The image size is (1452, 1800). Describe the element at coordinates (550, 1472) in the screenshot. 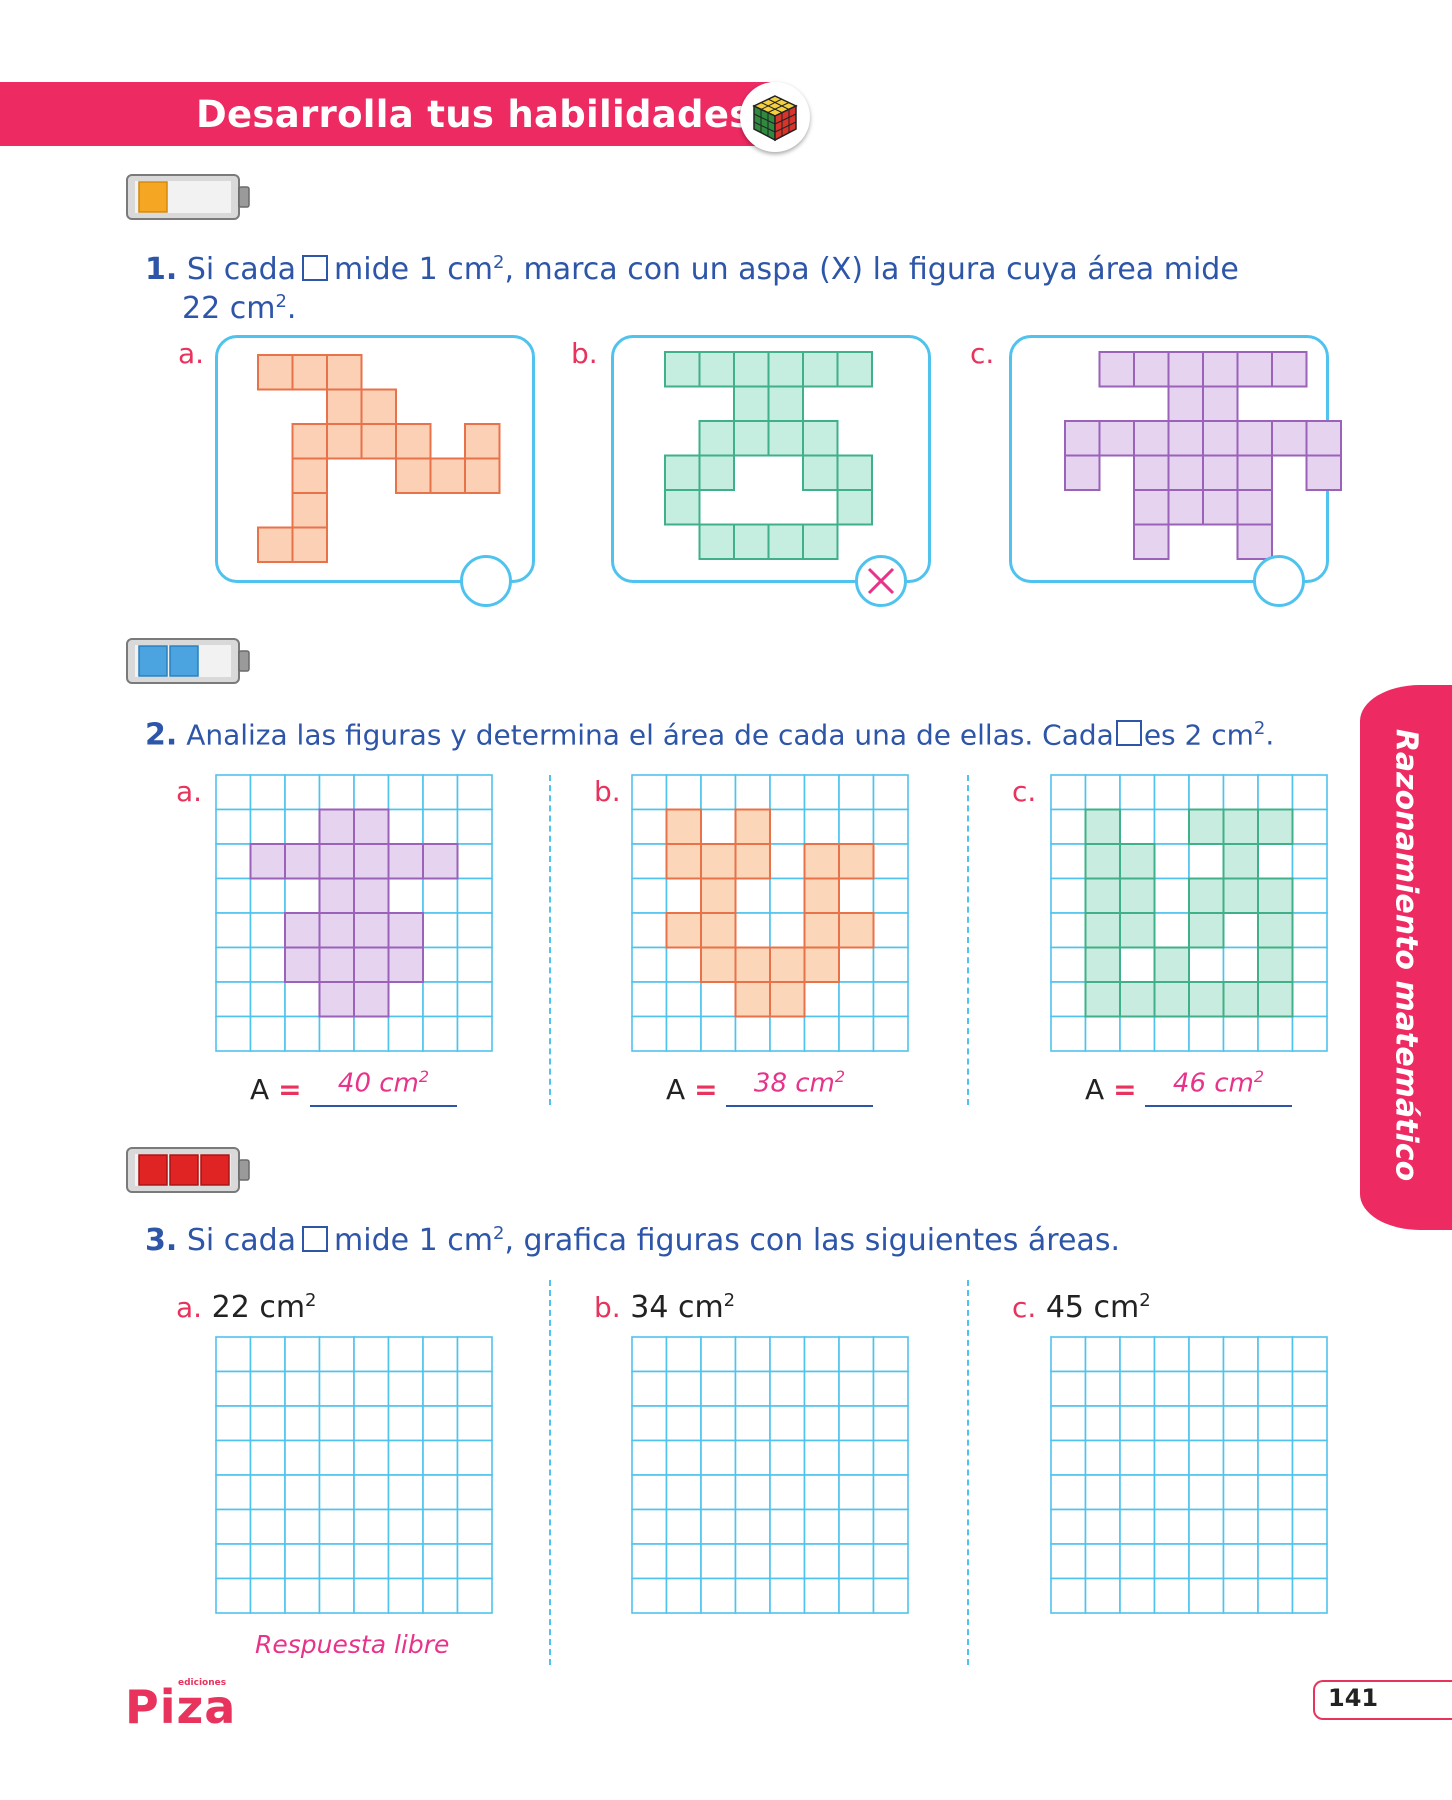

I see `column-divider` at that location.